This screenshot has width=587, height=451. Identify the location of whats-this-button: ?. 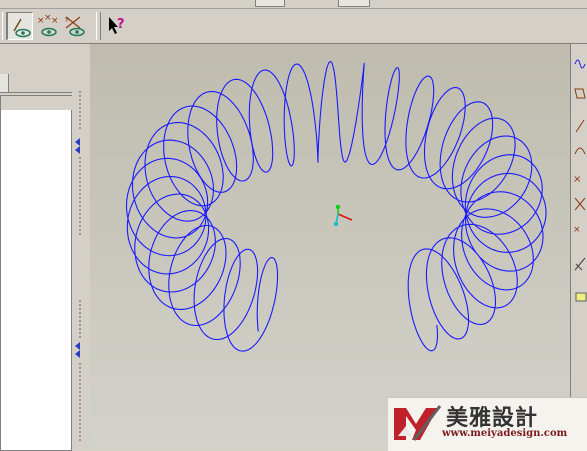
(117, 26).